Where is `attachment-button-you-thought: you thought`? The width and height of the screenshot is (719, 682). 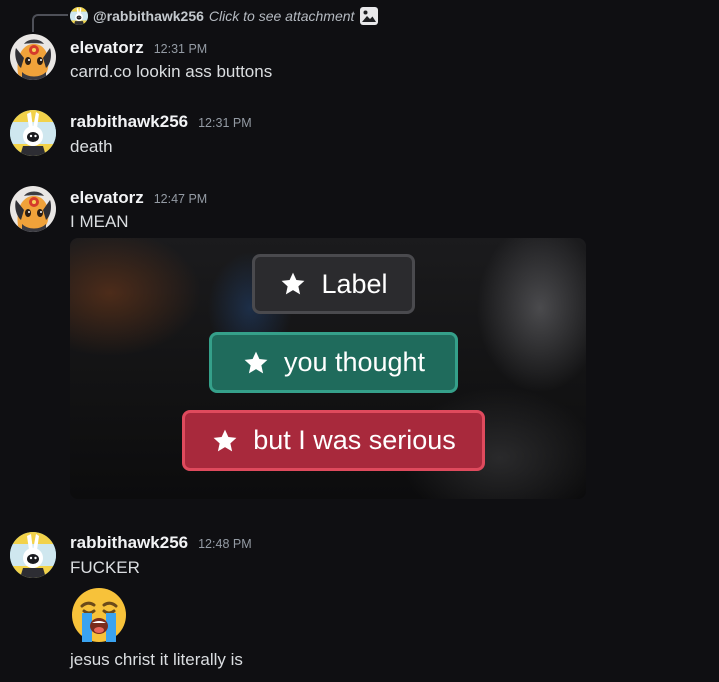
attachment-button-you-thought: you thought is located at coordinates (333, 362).